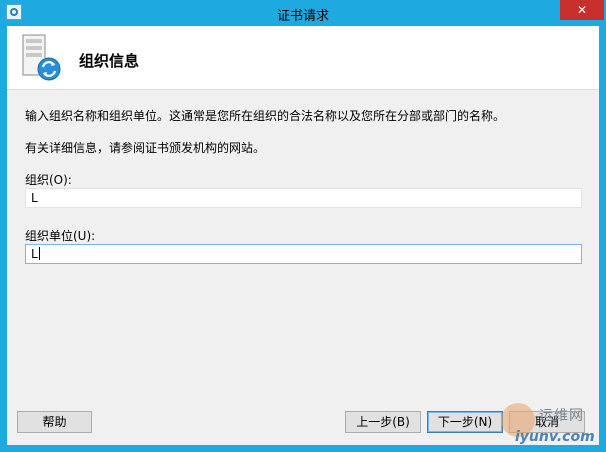 Image resolution: width=606 pixels, height=452 pixels. What do you see at coordinates (303, 89) in the screenshot?
I see `header-divider` at bounding box center [303, 89].